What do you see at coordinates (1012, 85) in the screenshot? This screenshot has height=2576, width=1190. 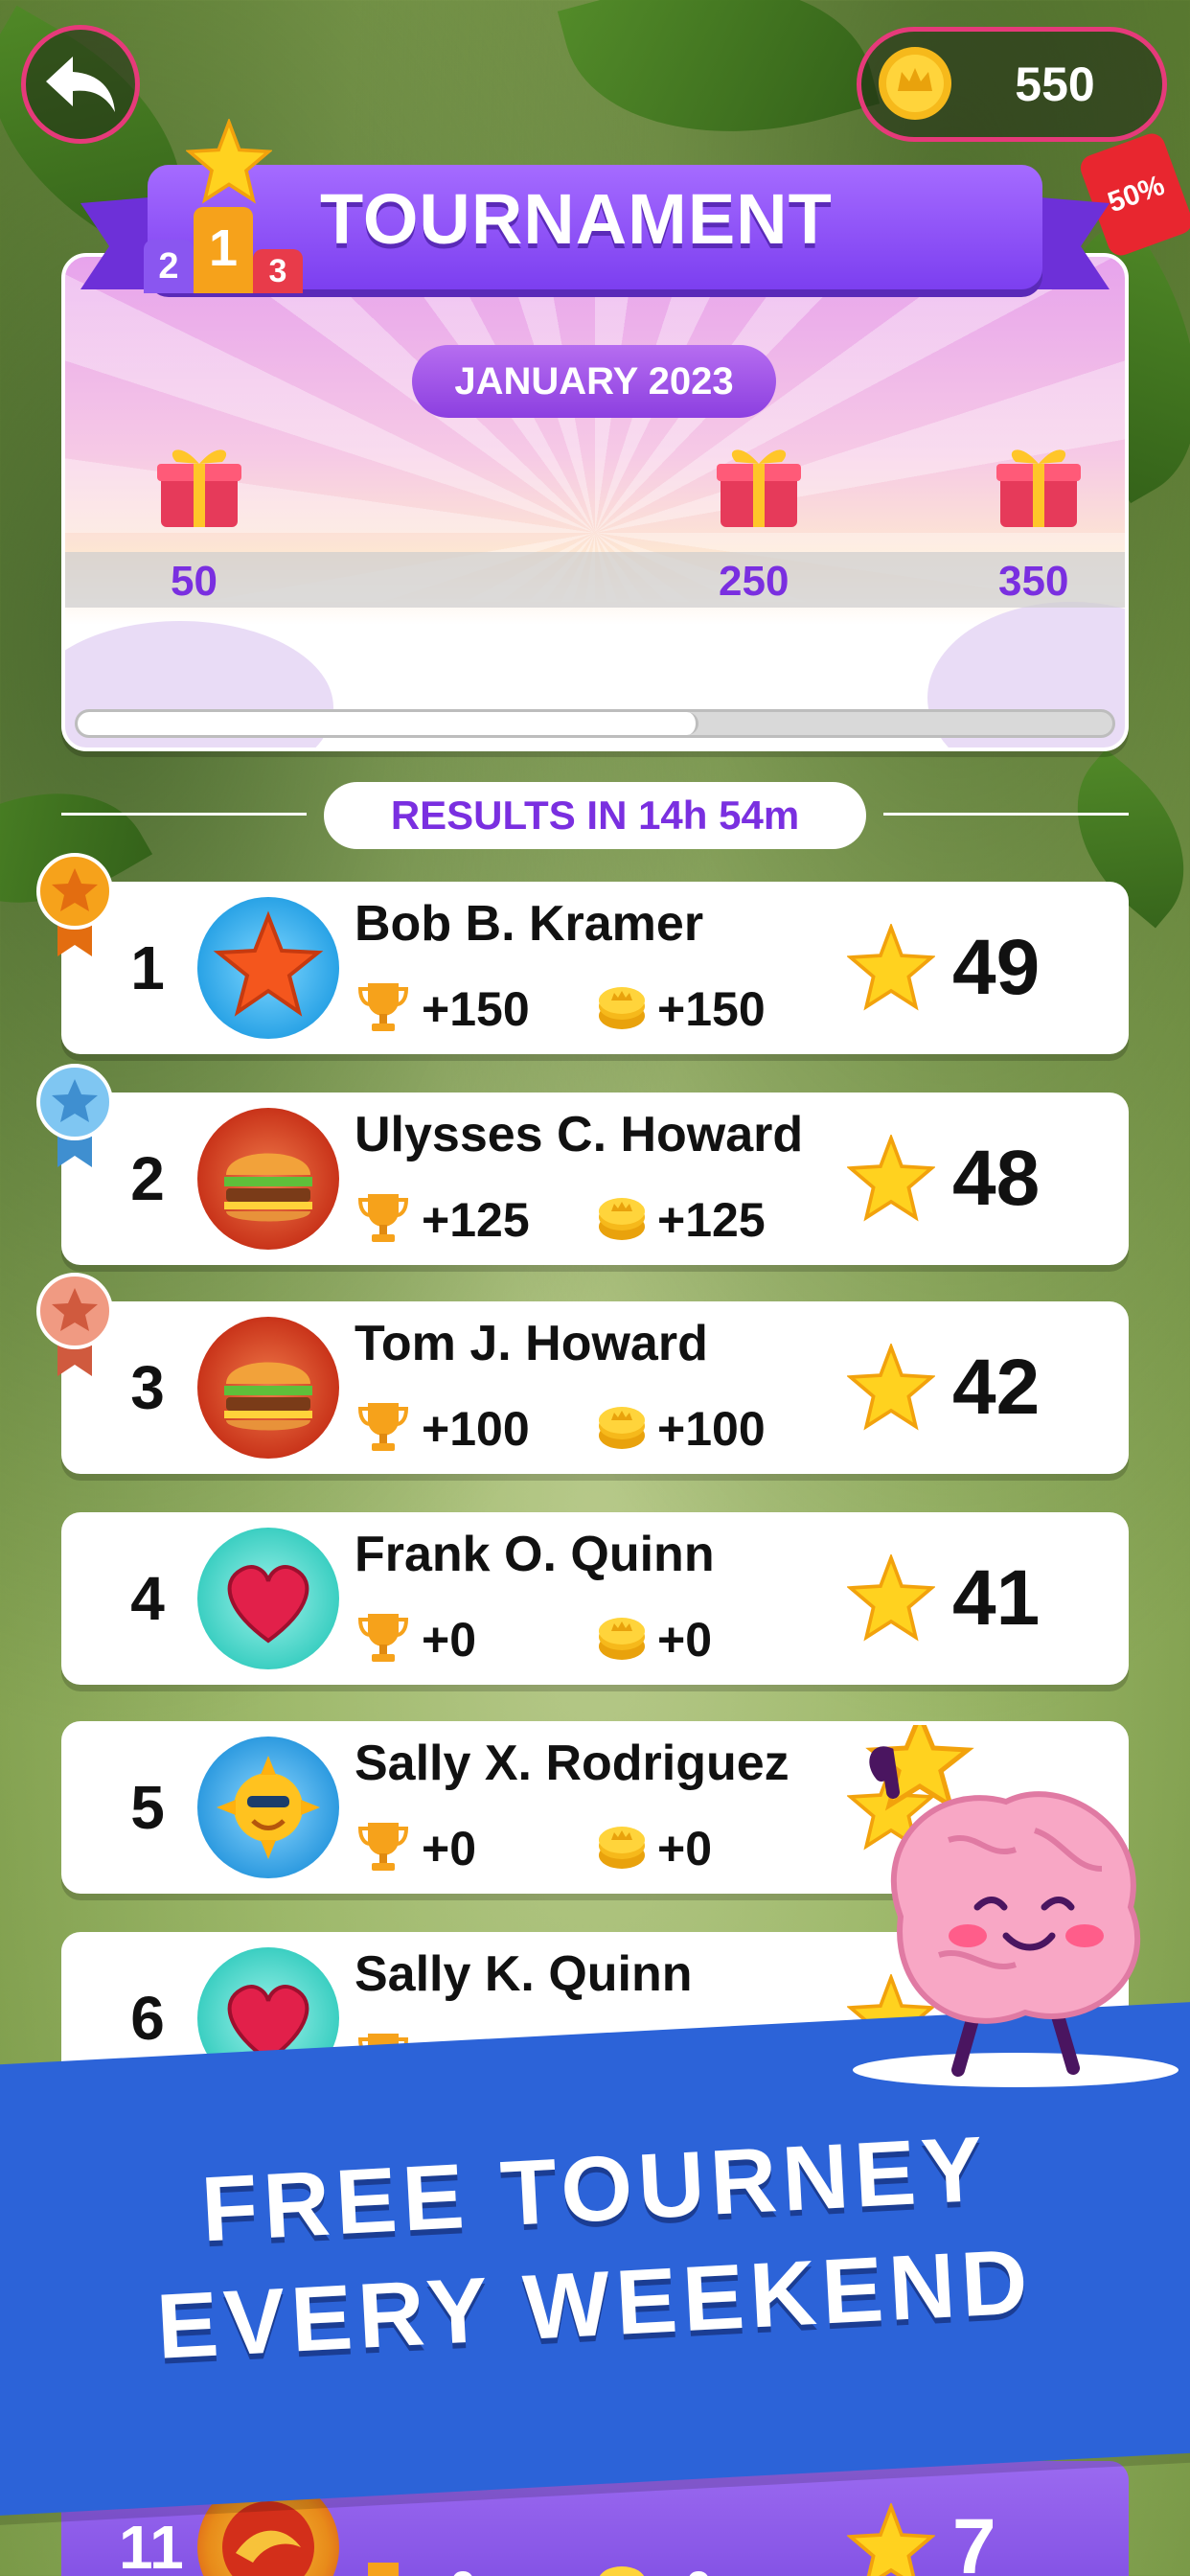 I see `coin-balance: 550` at bounding box center [1012, 85].